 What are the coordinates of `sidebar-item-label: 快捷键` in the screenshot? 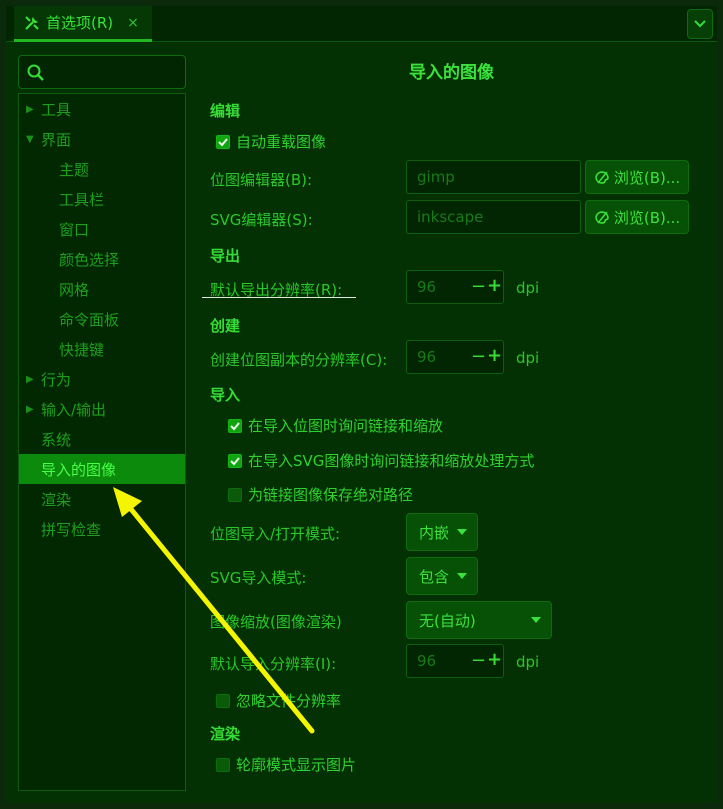 It's located at (82, 349).